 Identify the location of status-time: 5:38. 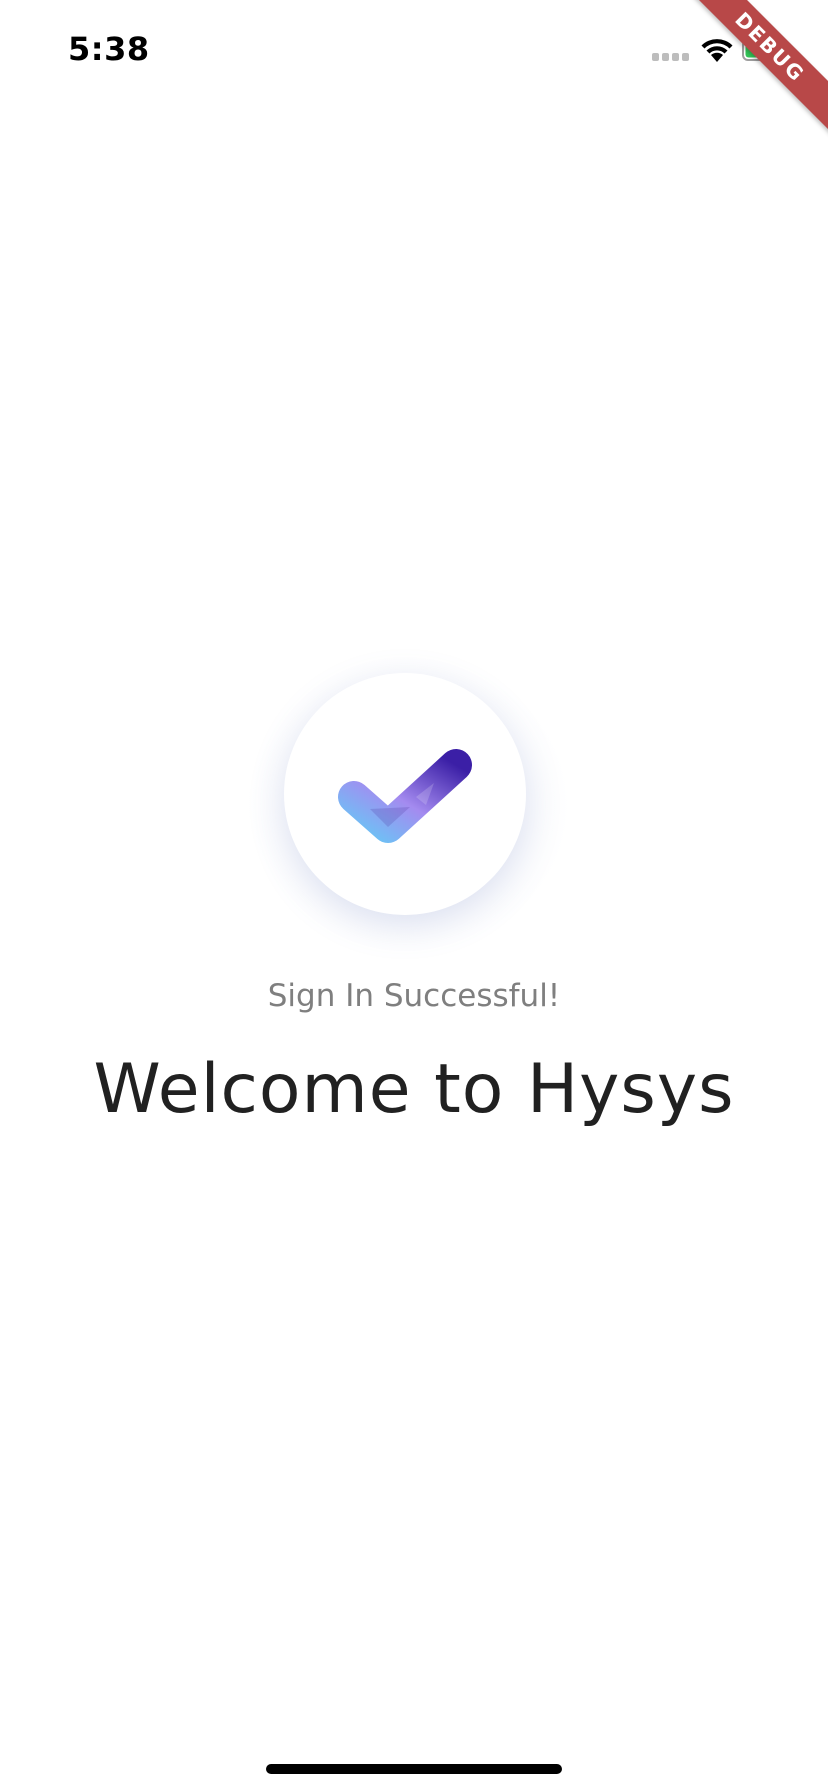
(109, 49).